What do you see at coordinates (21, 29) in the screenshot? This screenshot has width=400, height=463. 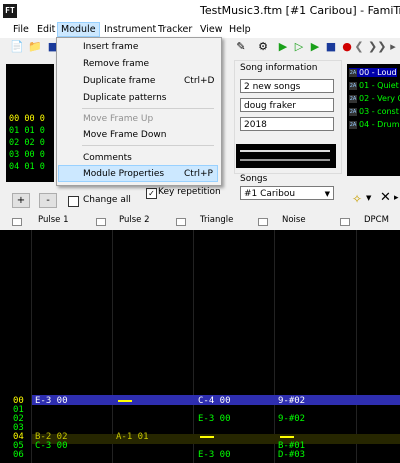 I see `menu-file: File` at bounding box center [21, 29].